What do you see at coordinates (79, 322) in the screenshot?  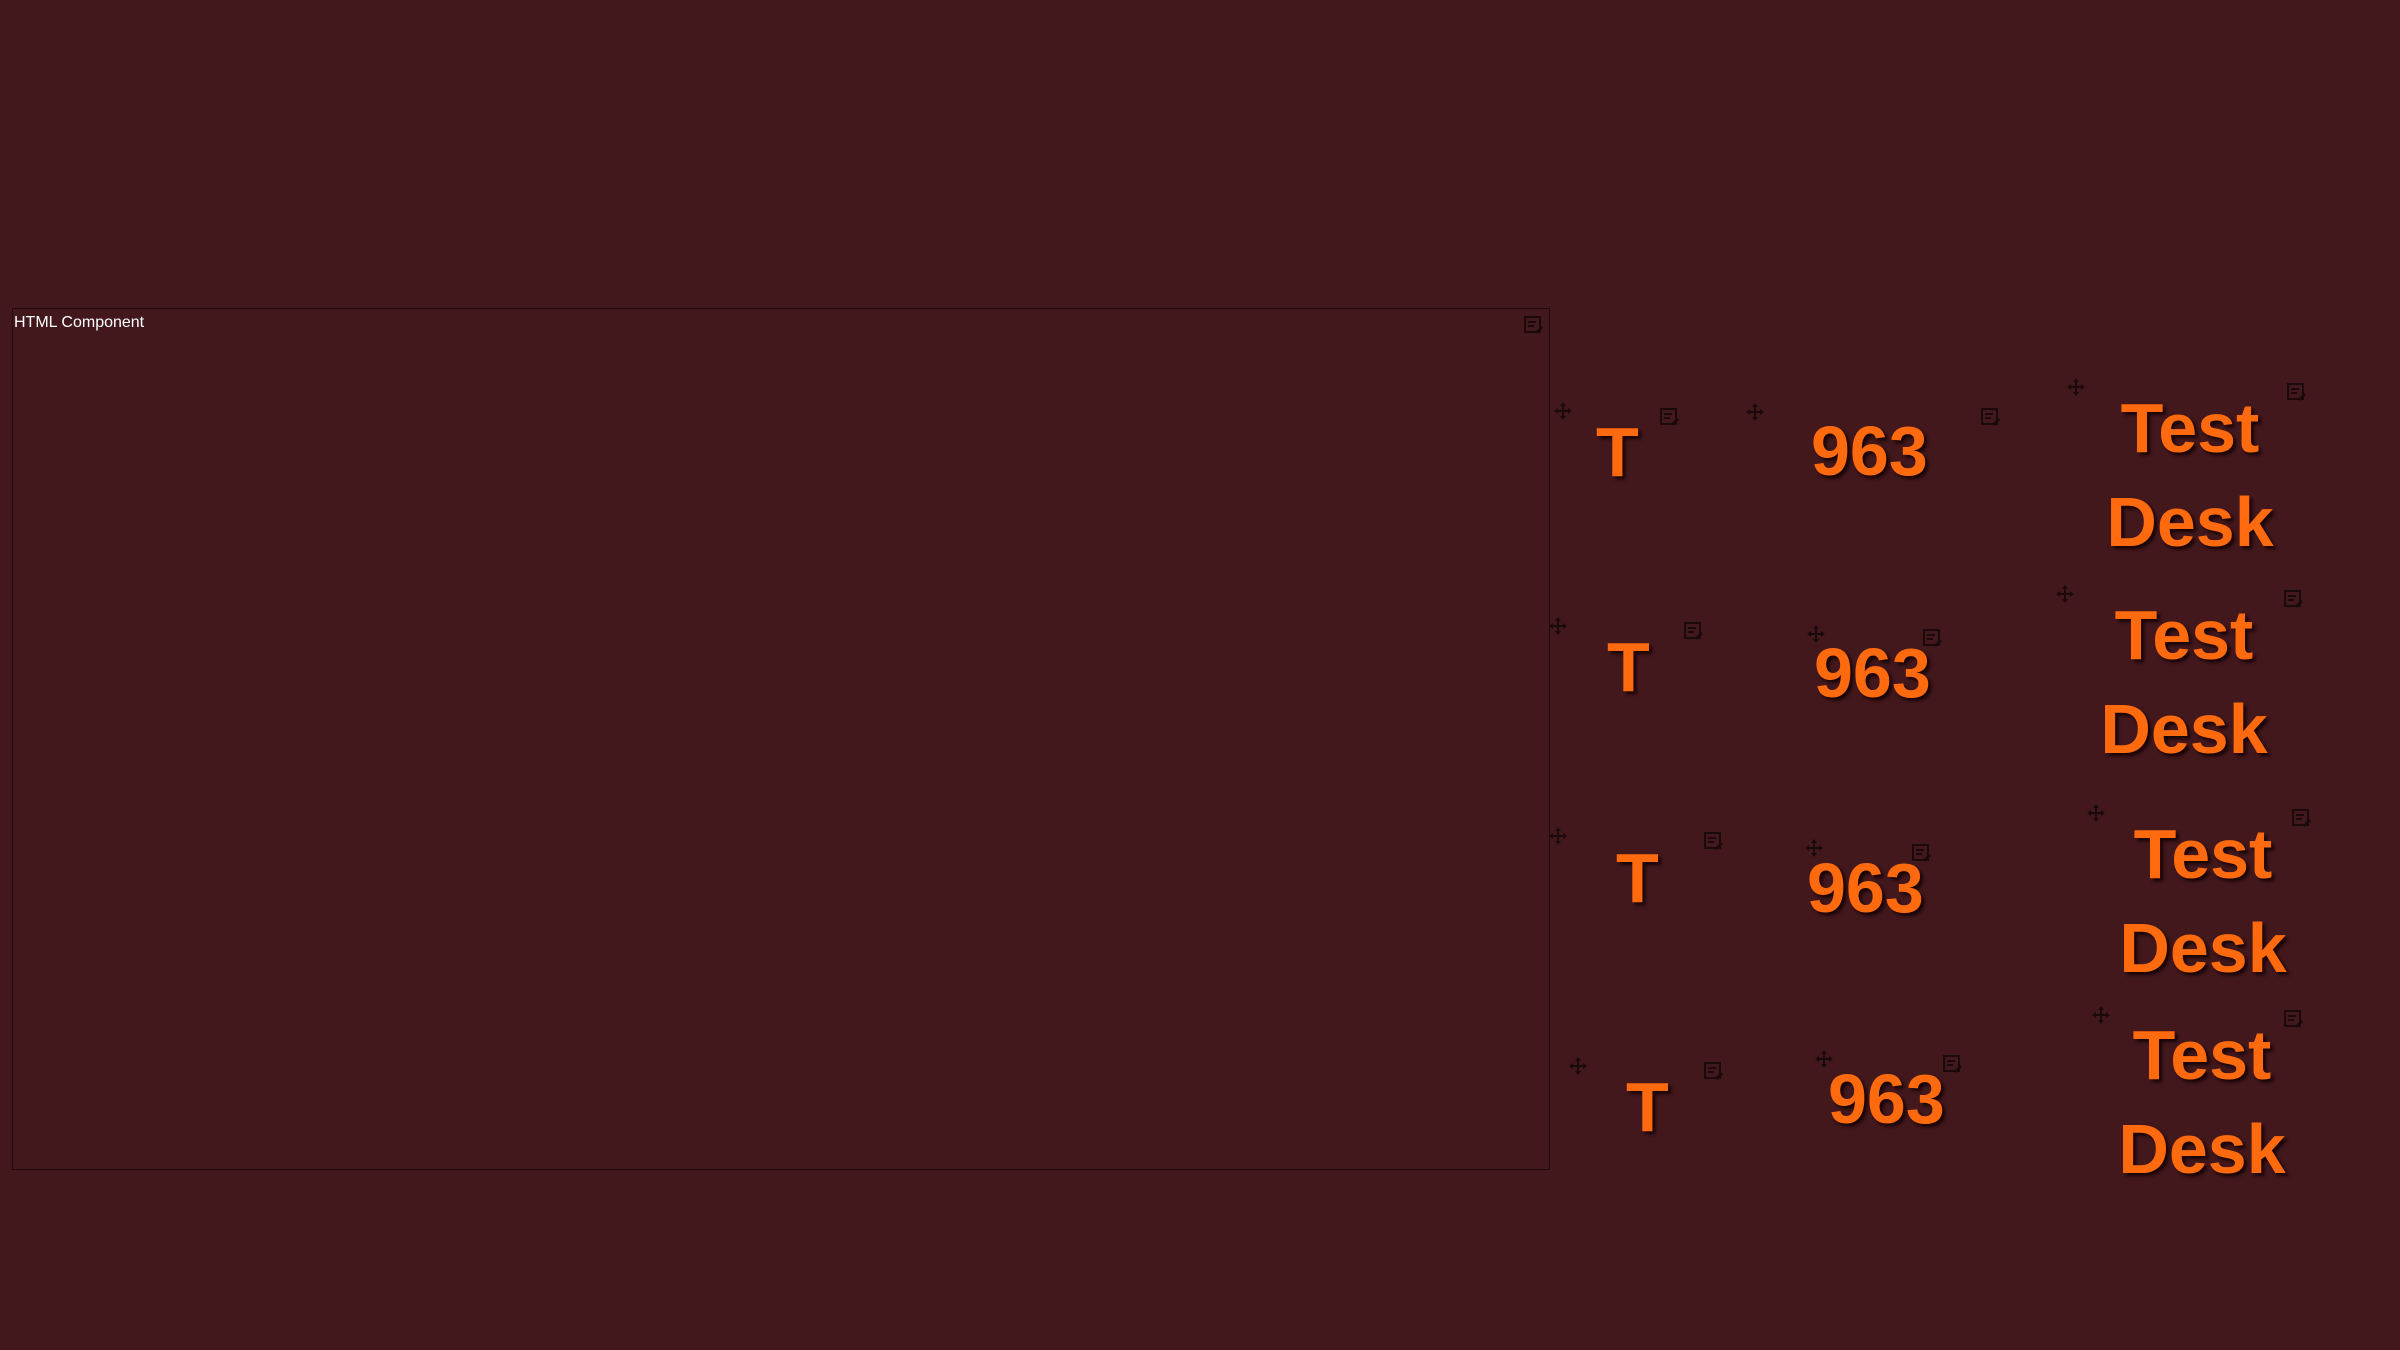 I see `html-component-label: HTML Component` at bounding box center [79, 322].